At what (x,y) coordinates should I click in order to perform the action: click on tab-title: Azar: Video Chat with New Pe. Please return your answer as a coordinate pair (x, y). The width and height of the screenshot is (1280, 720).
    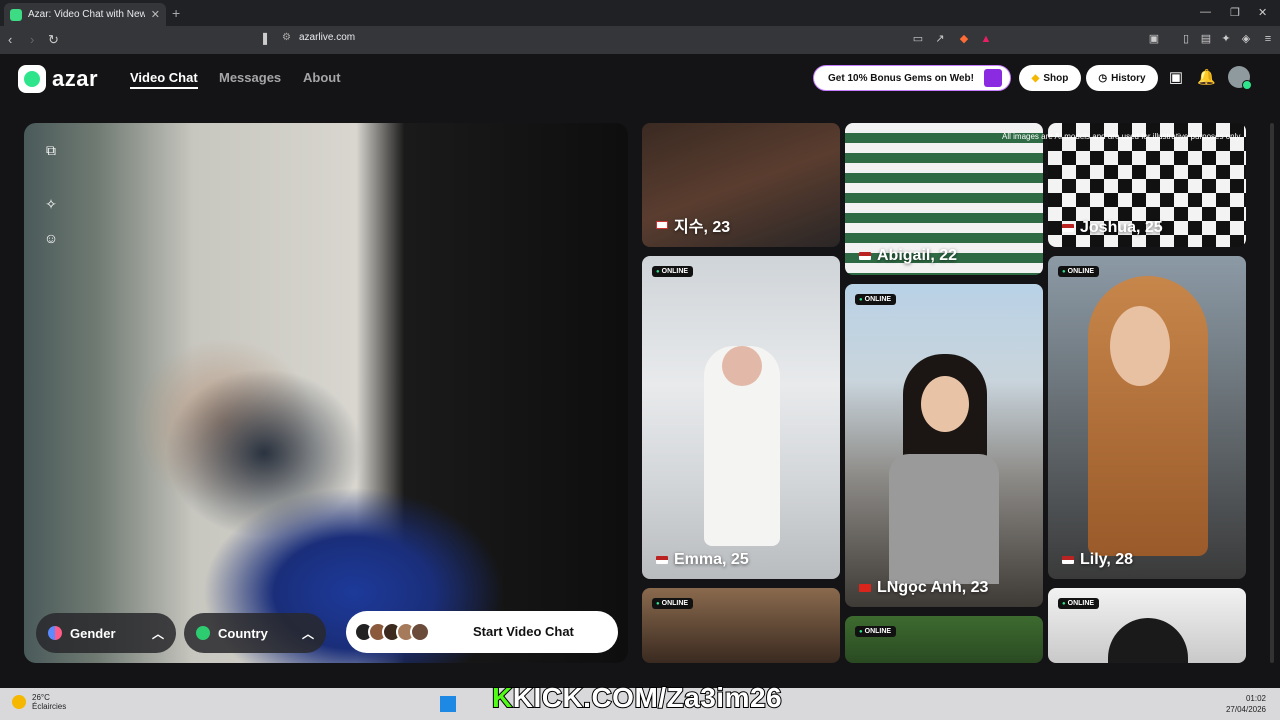
    Looking at the image, I should click on (86, 14).